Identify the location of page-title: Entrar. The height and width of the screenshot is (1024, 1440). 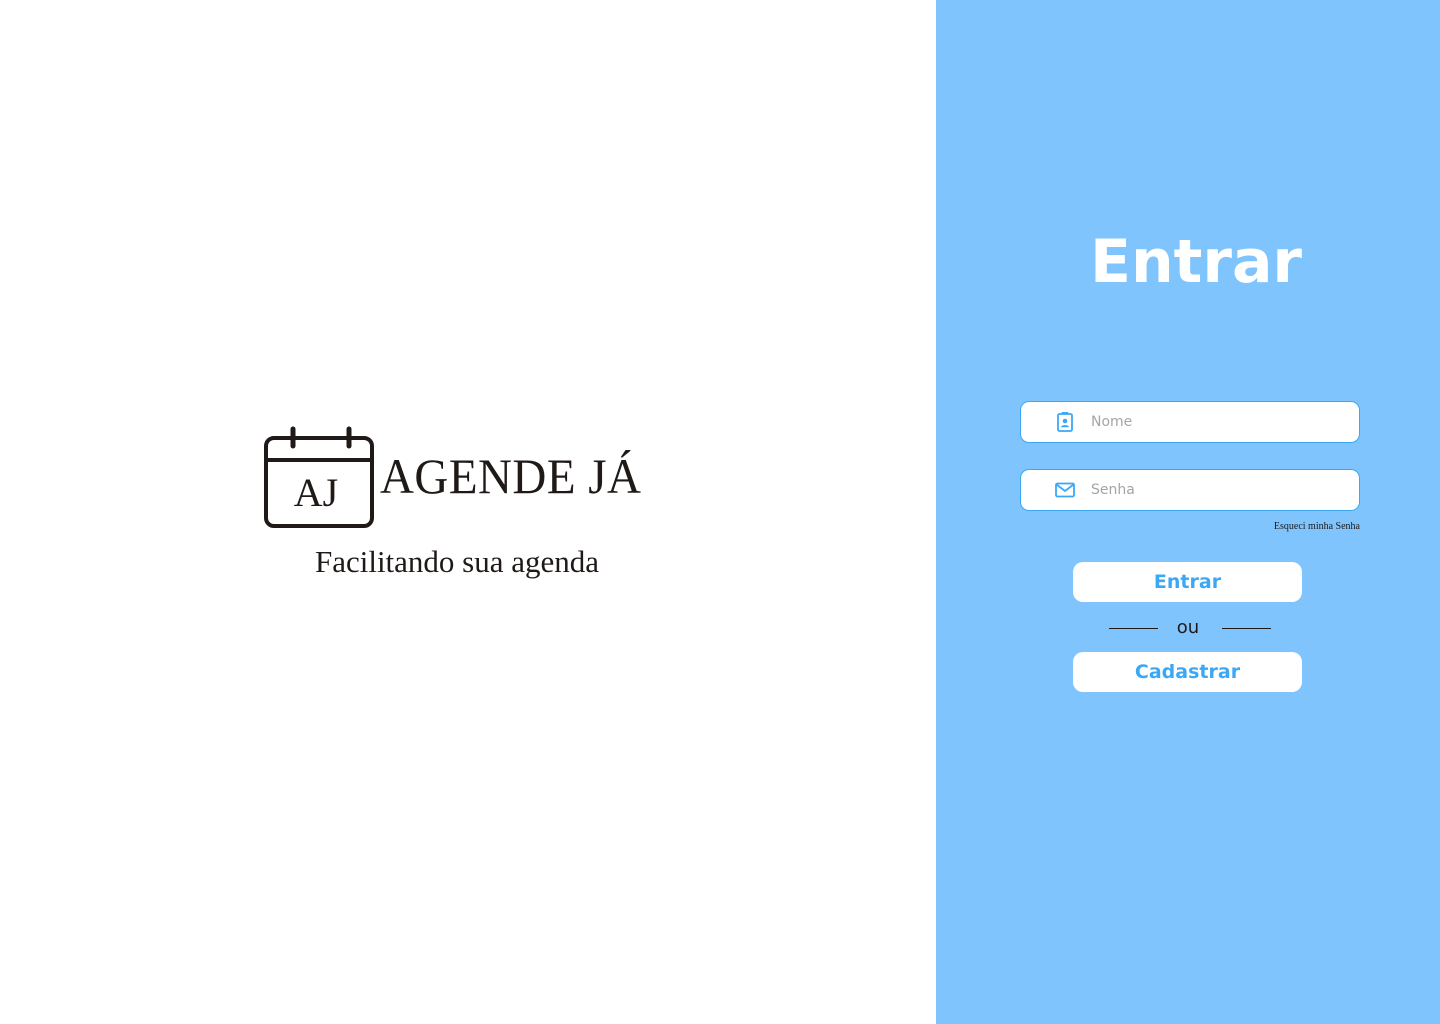
(1196, 262).